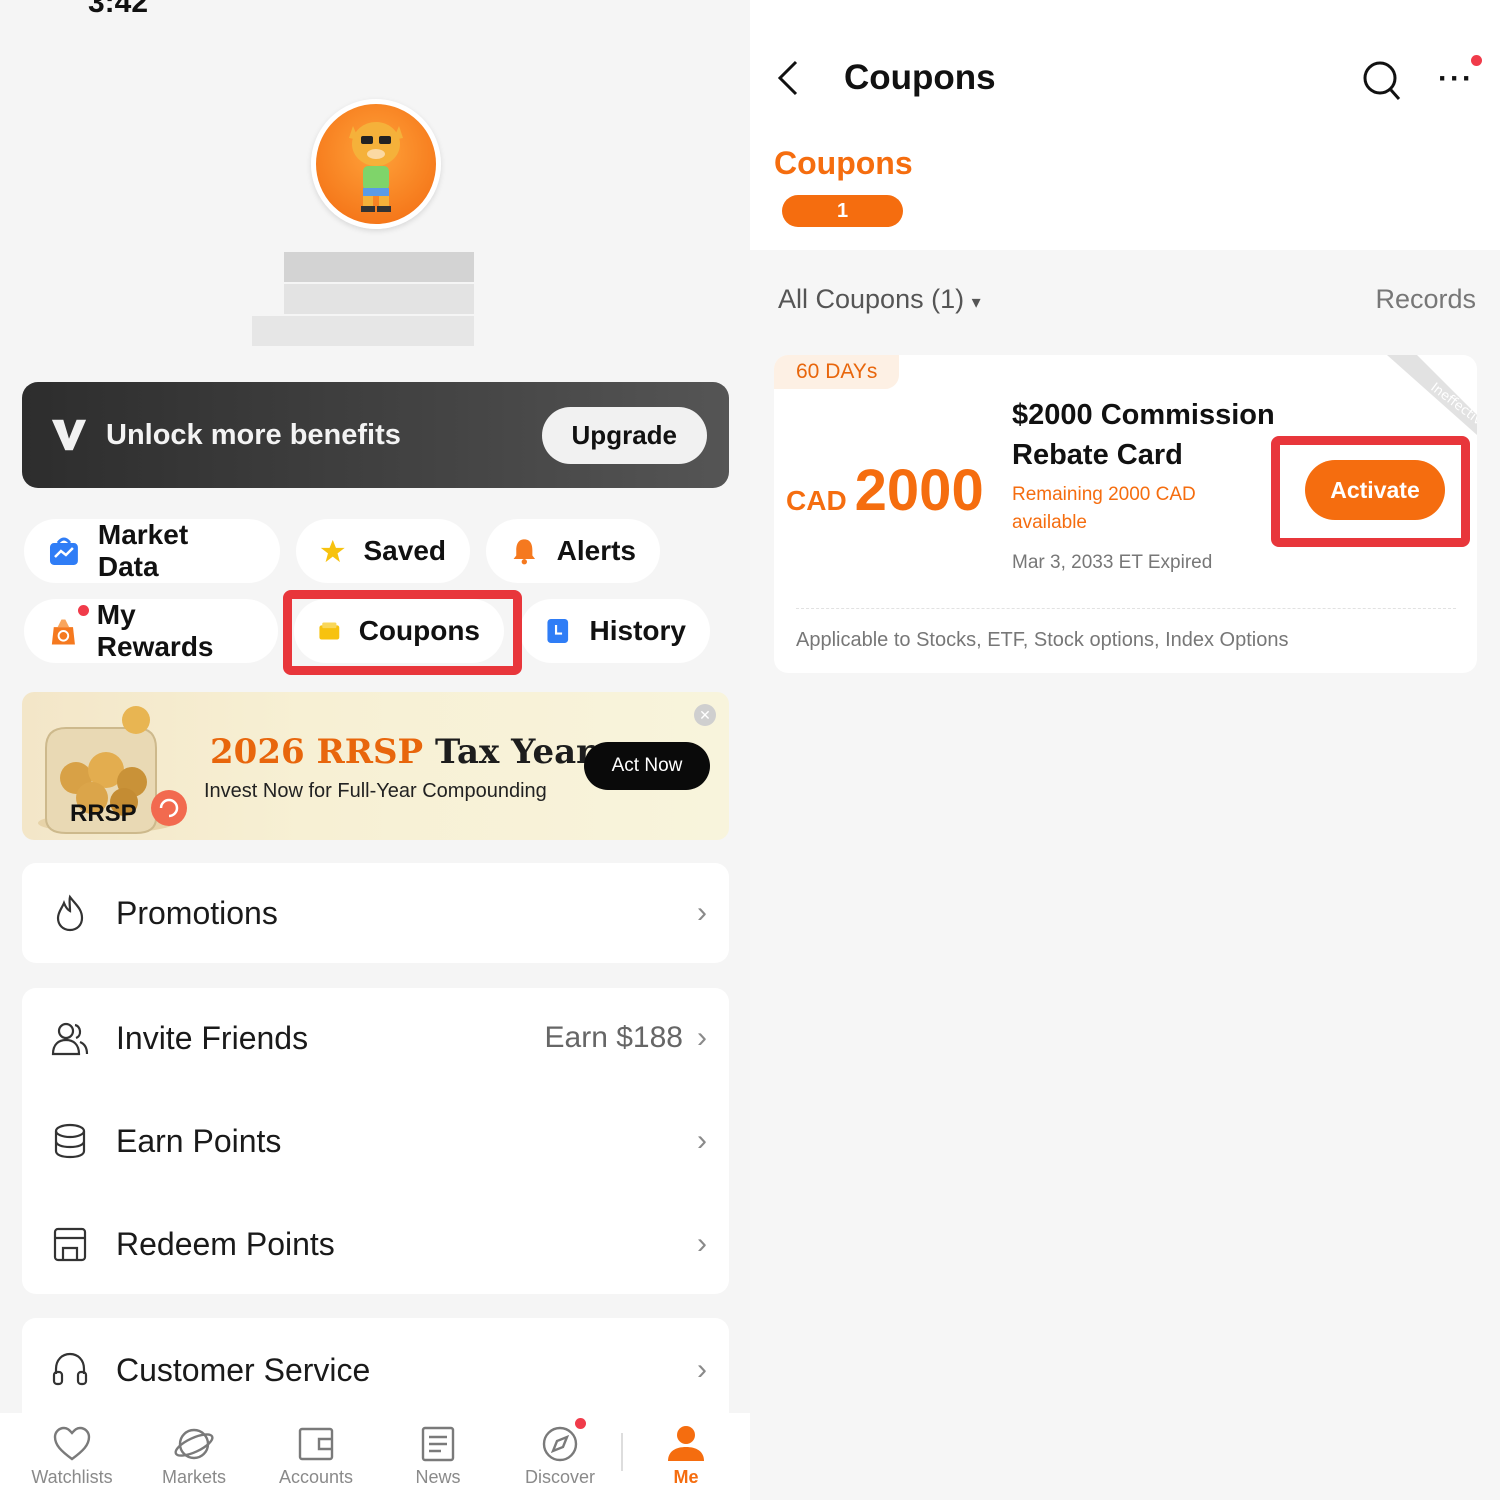  What do you see at coordinates (920, 77) in the screenshot?
I see `page-title: Coupons` at bounding box center [920, 77].